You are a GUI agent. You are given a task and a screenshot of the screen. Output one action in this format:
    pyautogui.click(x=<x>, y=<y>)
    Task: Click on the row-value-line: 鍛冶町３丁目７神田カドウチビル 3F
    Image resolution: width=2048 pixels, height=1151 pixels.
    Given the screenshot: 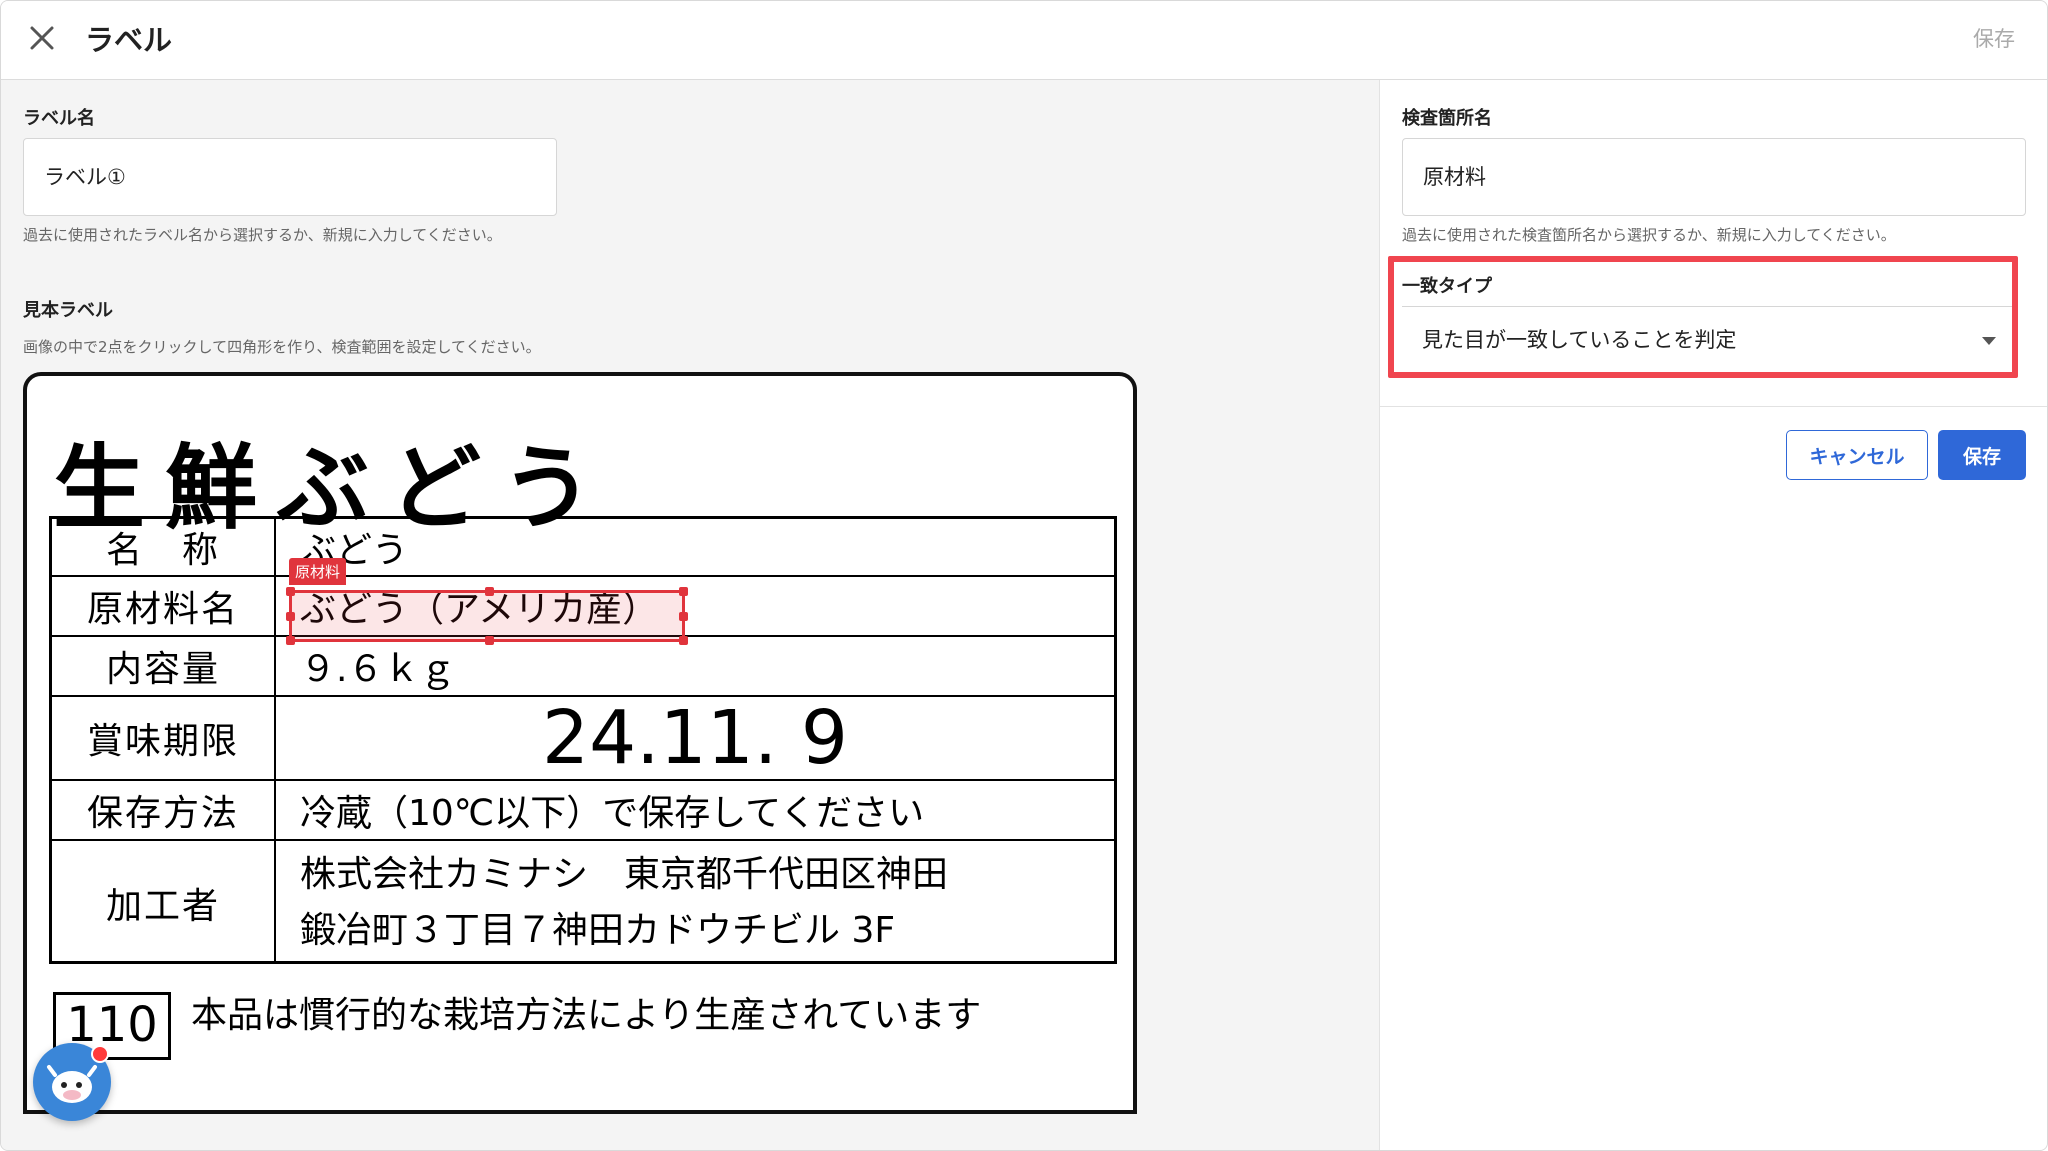 What is the action you would take?
    pyautogui.click(x=598, y=930)
    